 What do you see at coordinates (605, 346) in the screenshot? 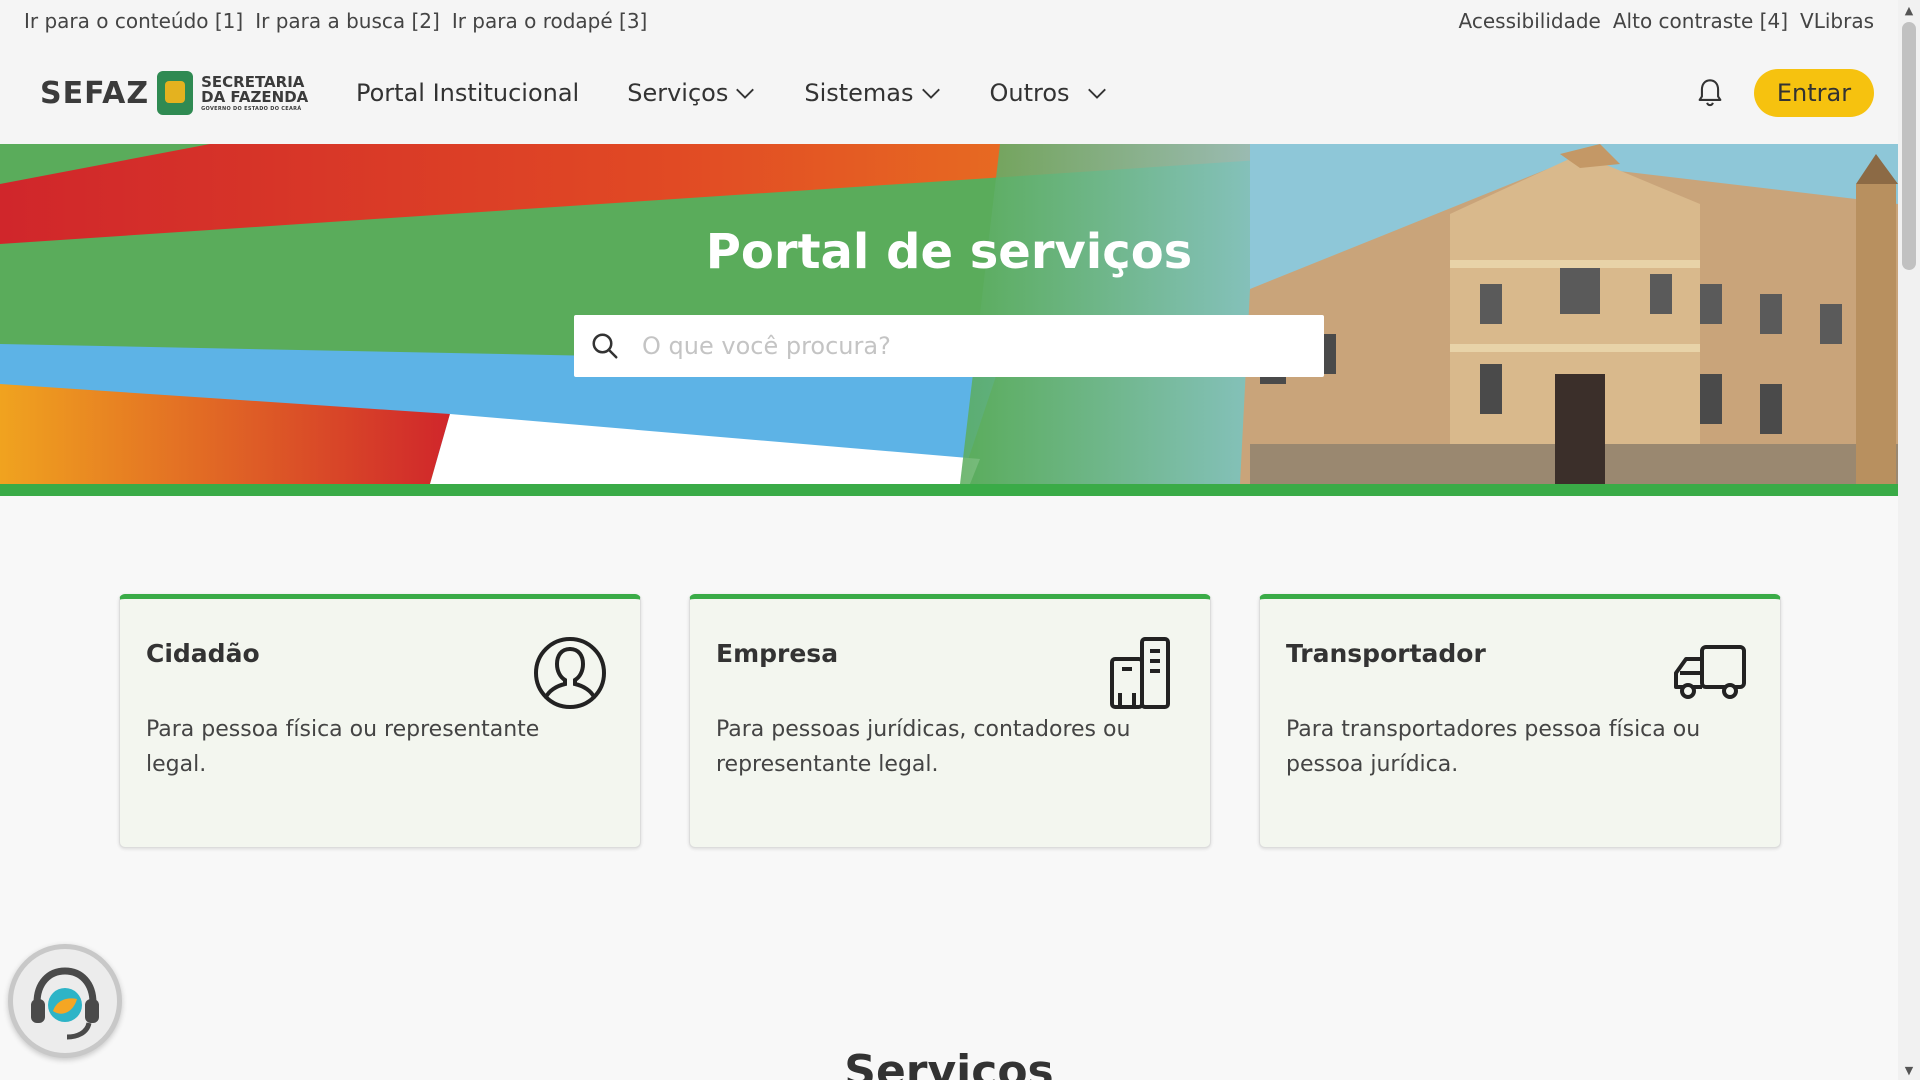
I see `search-icon` at bounding box center [605, 346].